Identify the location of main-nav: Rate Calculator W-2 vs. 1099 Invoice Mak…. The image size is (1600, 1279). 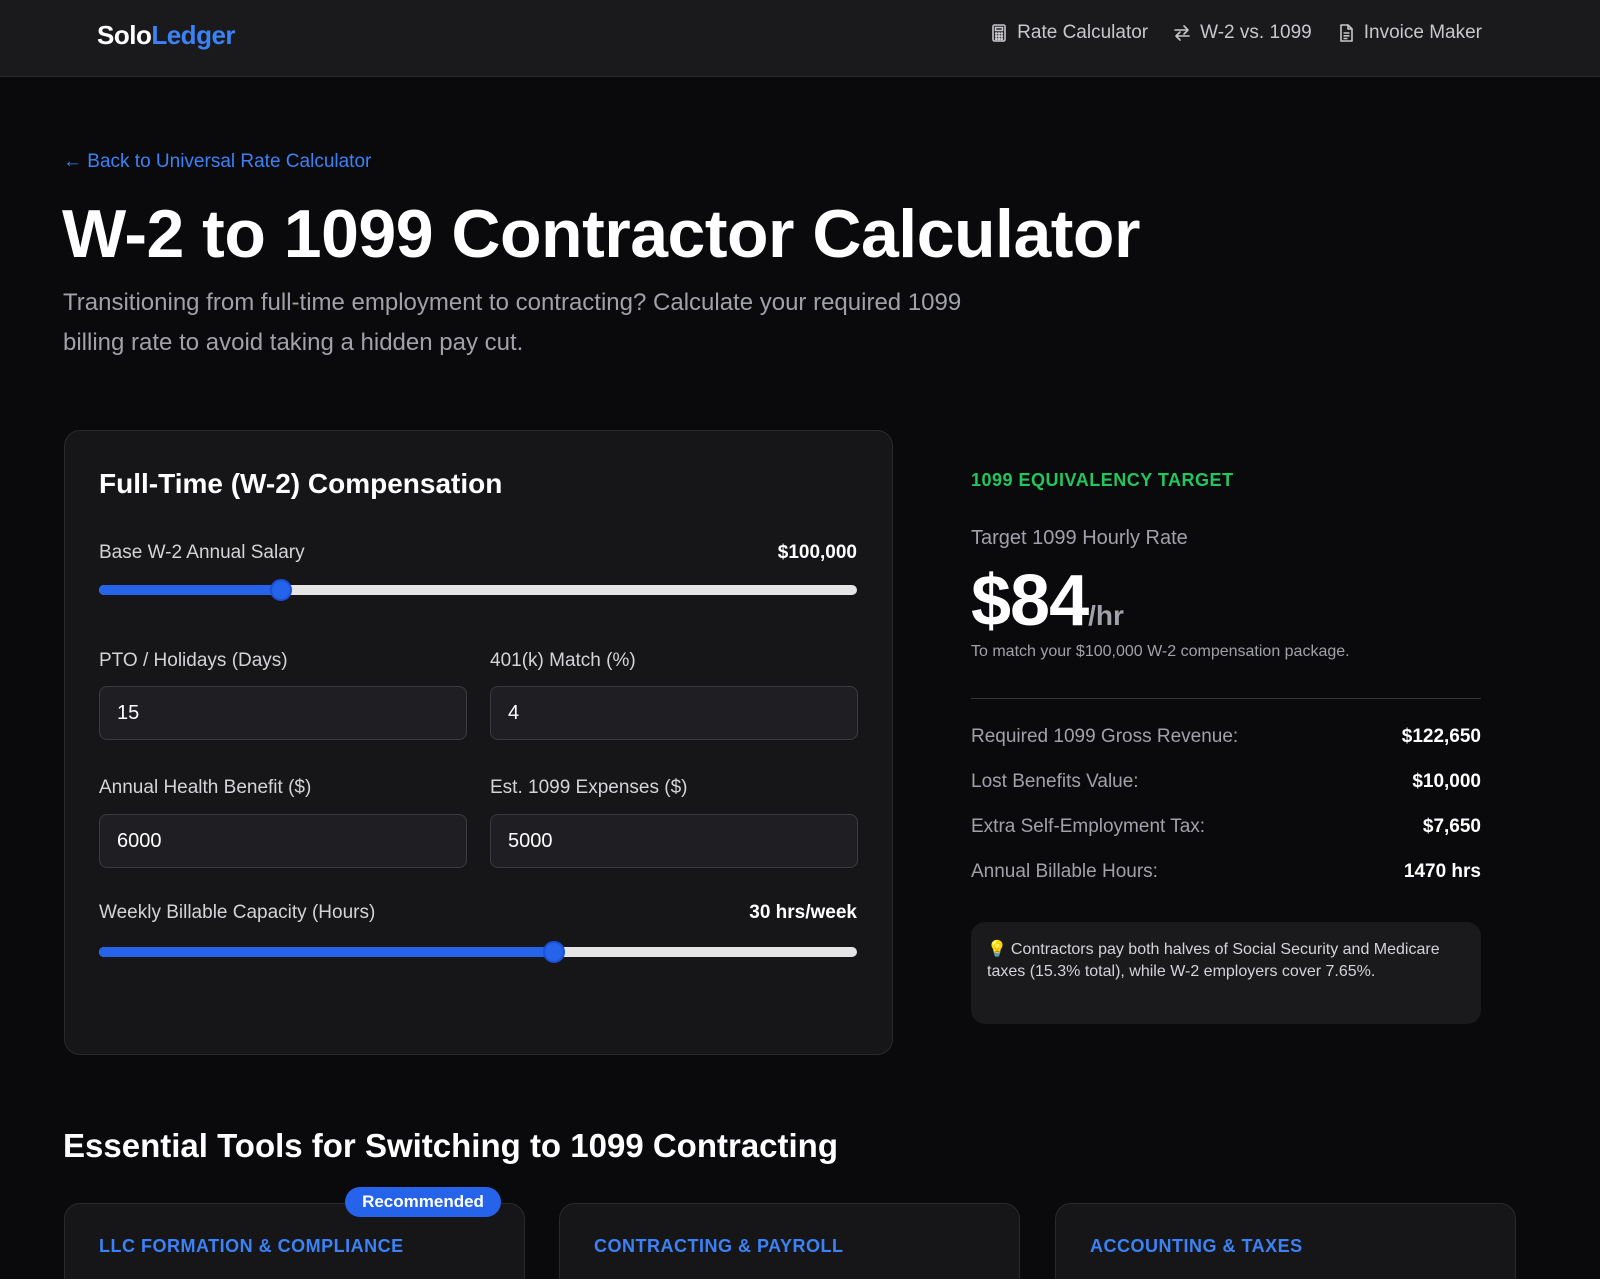
(1235, 33).